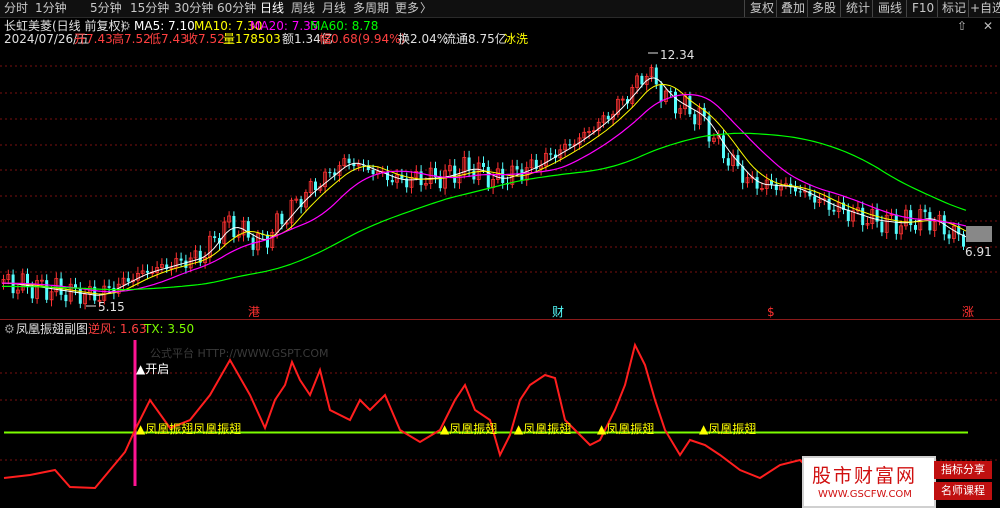 The height and width of the screenshot is (508, 1000). What do you see at coordinates (865, 494) in the screenshot?
I see `site-url: WWW.GSCFW.COM` at bounding box center [865, 494].